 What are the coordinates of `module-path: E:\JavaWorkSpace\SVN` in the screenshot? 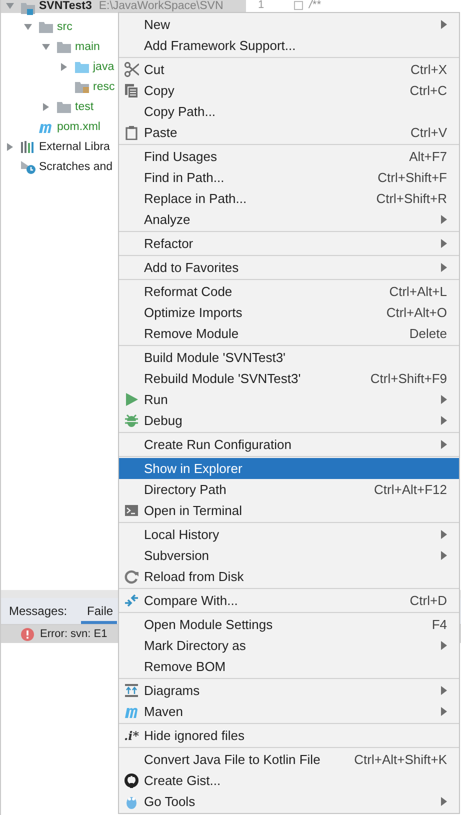 It's located at (161, 6).